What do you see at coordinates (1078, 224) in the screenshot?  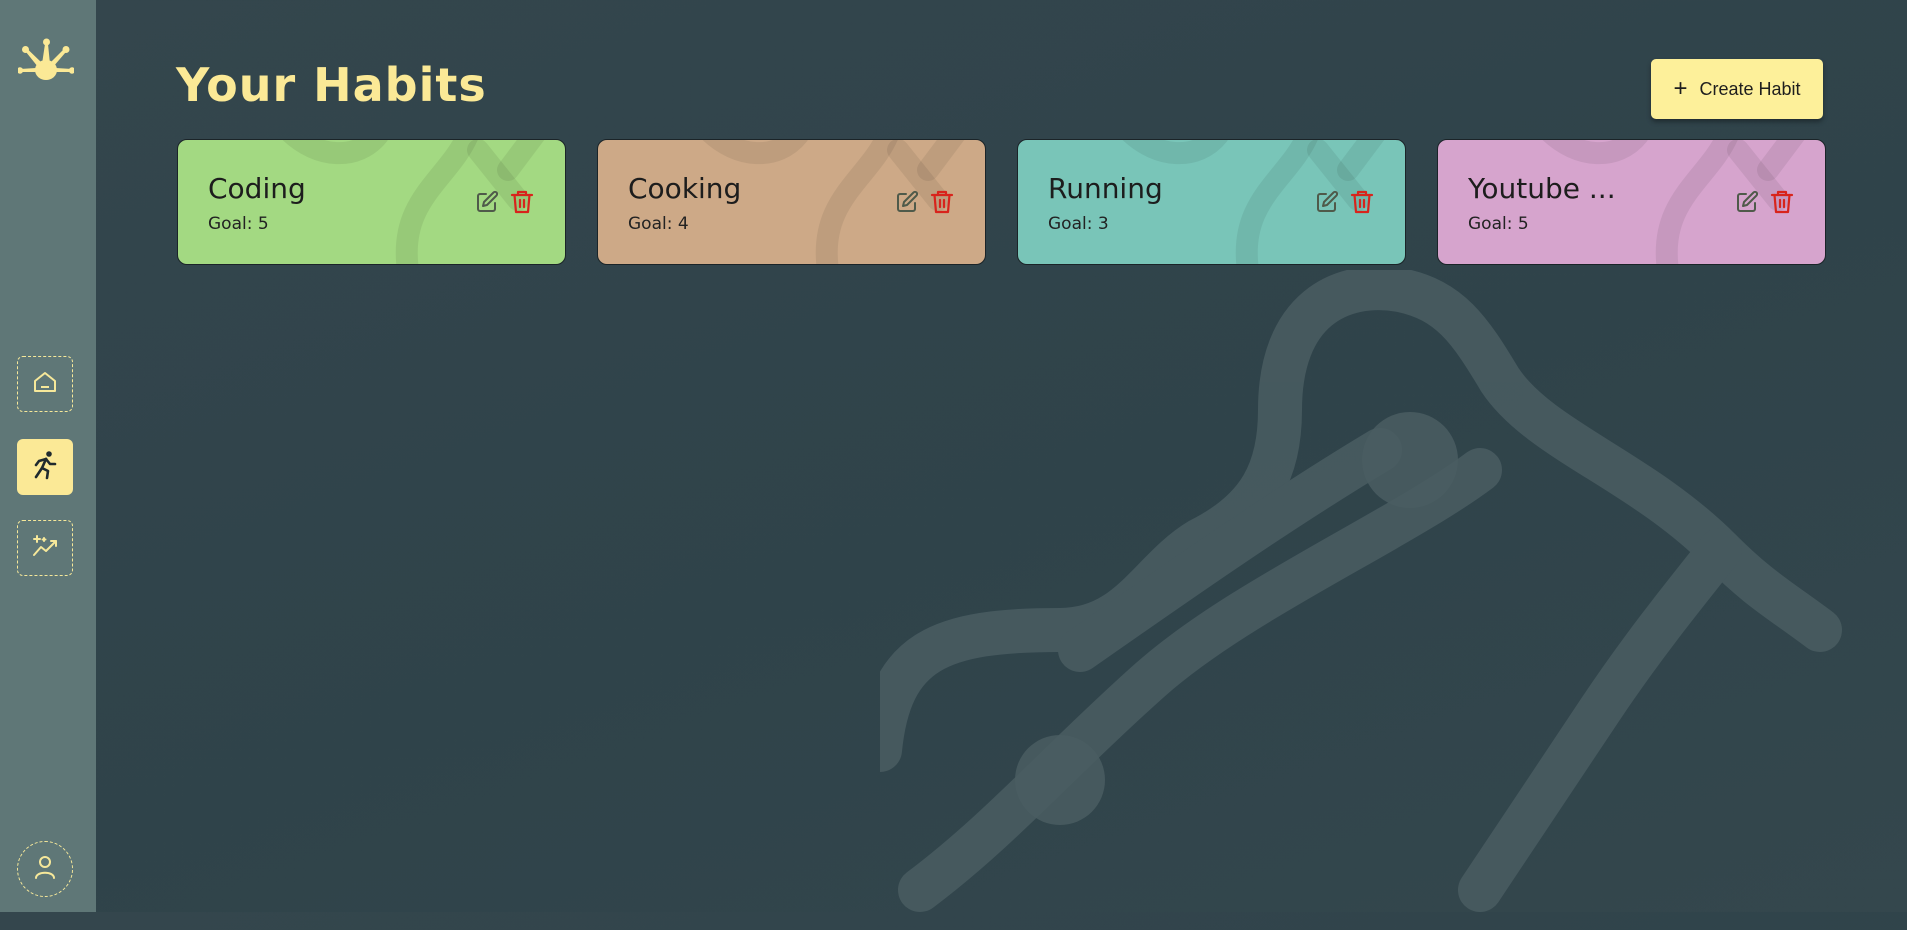 I see `habit-goal: Goal: 3` at bounding box center [1078, 224].